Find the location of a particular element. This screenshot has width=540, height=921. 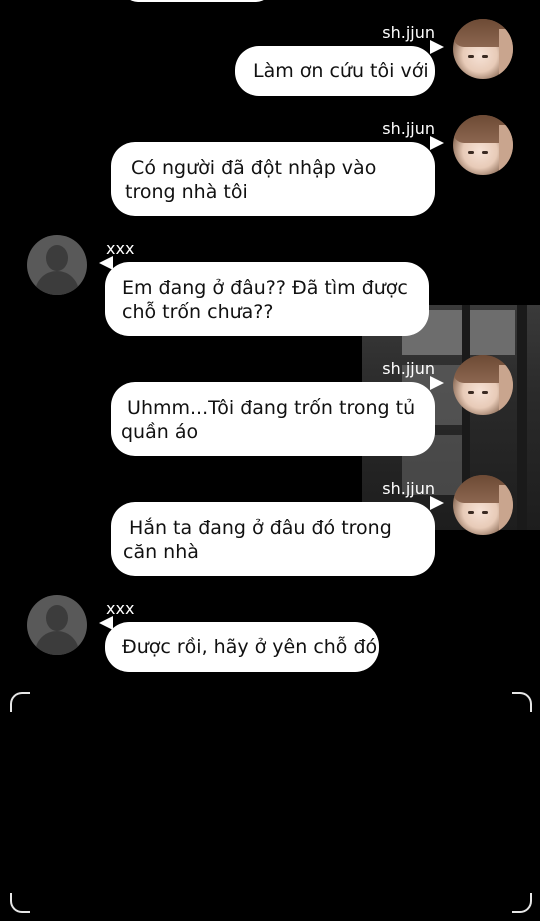

message-bubble: Uhmm...Tôi đang trốn trong tủ quần áo is located at coordinates (273, 419).